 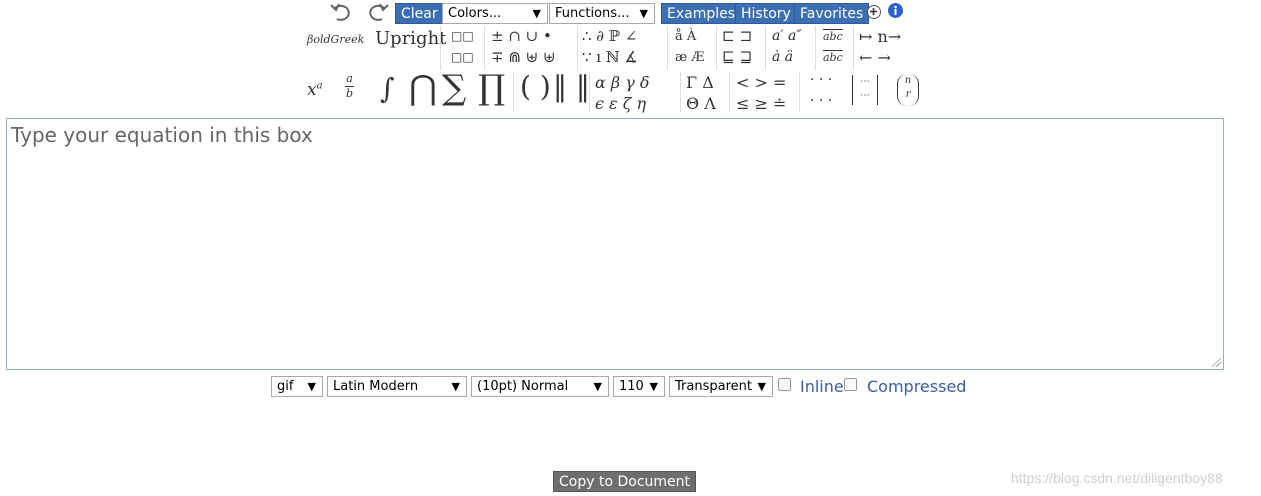 I want to click on integral-button: ∫, so click(x=387, y=88).